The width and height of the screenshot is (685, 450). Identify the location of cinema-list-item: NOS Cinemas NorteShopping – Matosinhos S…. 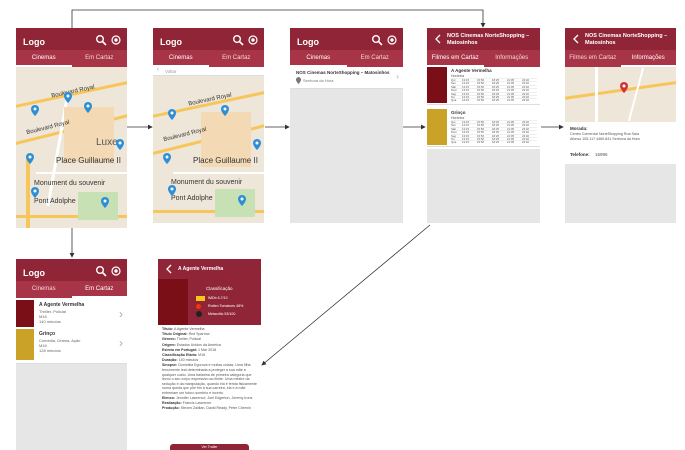
(346, 78).